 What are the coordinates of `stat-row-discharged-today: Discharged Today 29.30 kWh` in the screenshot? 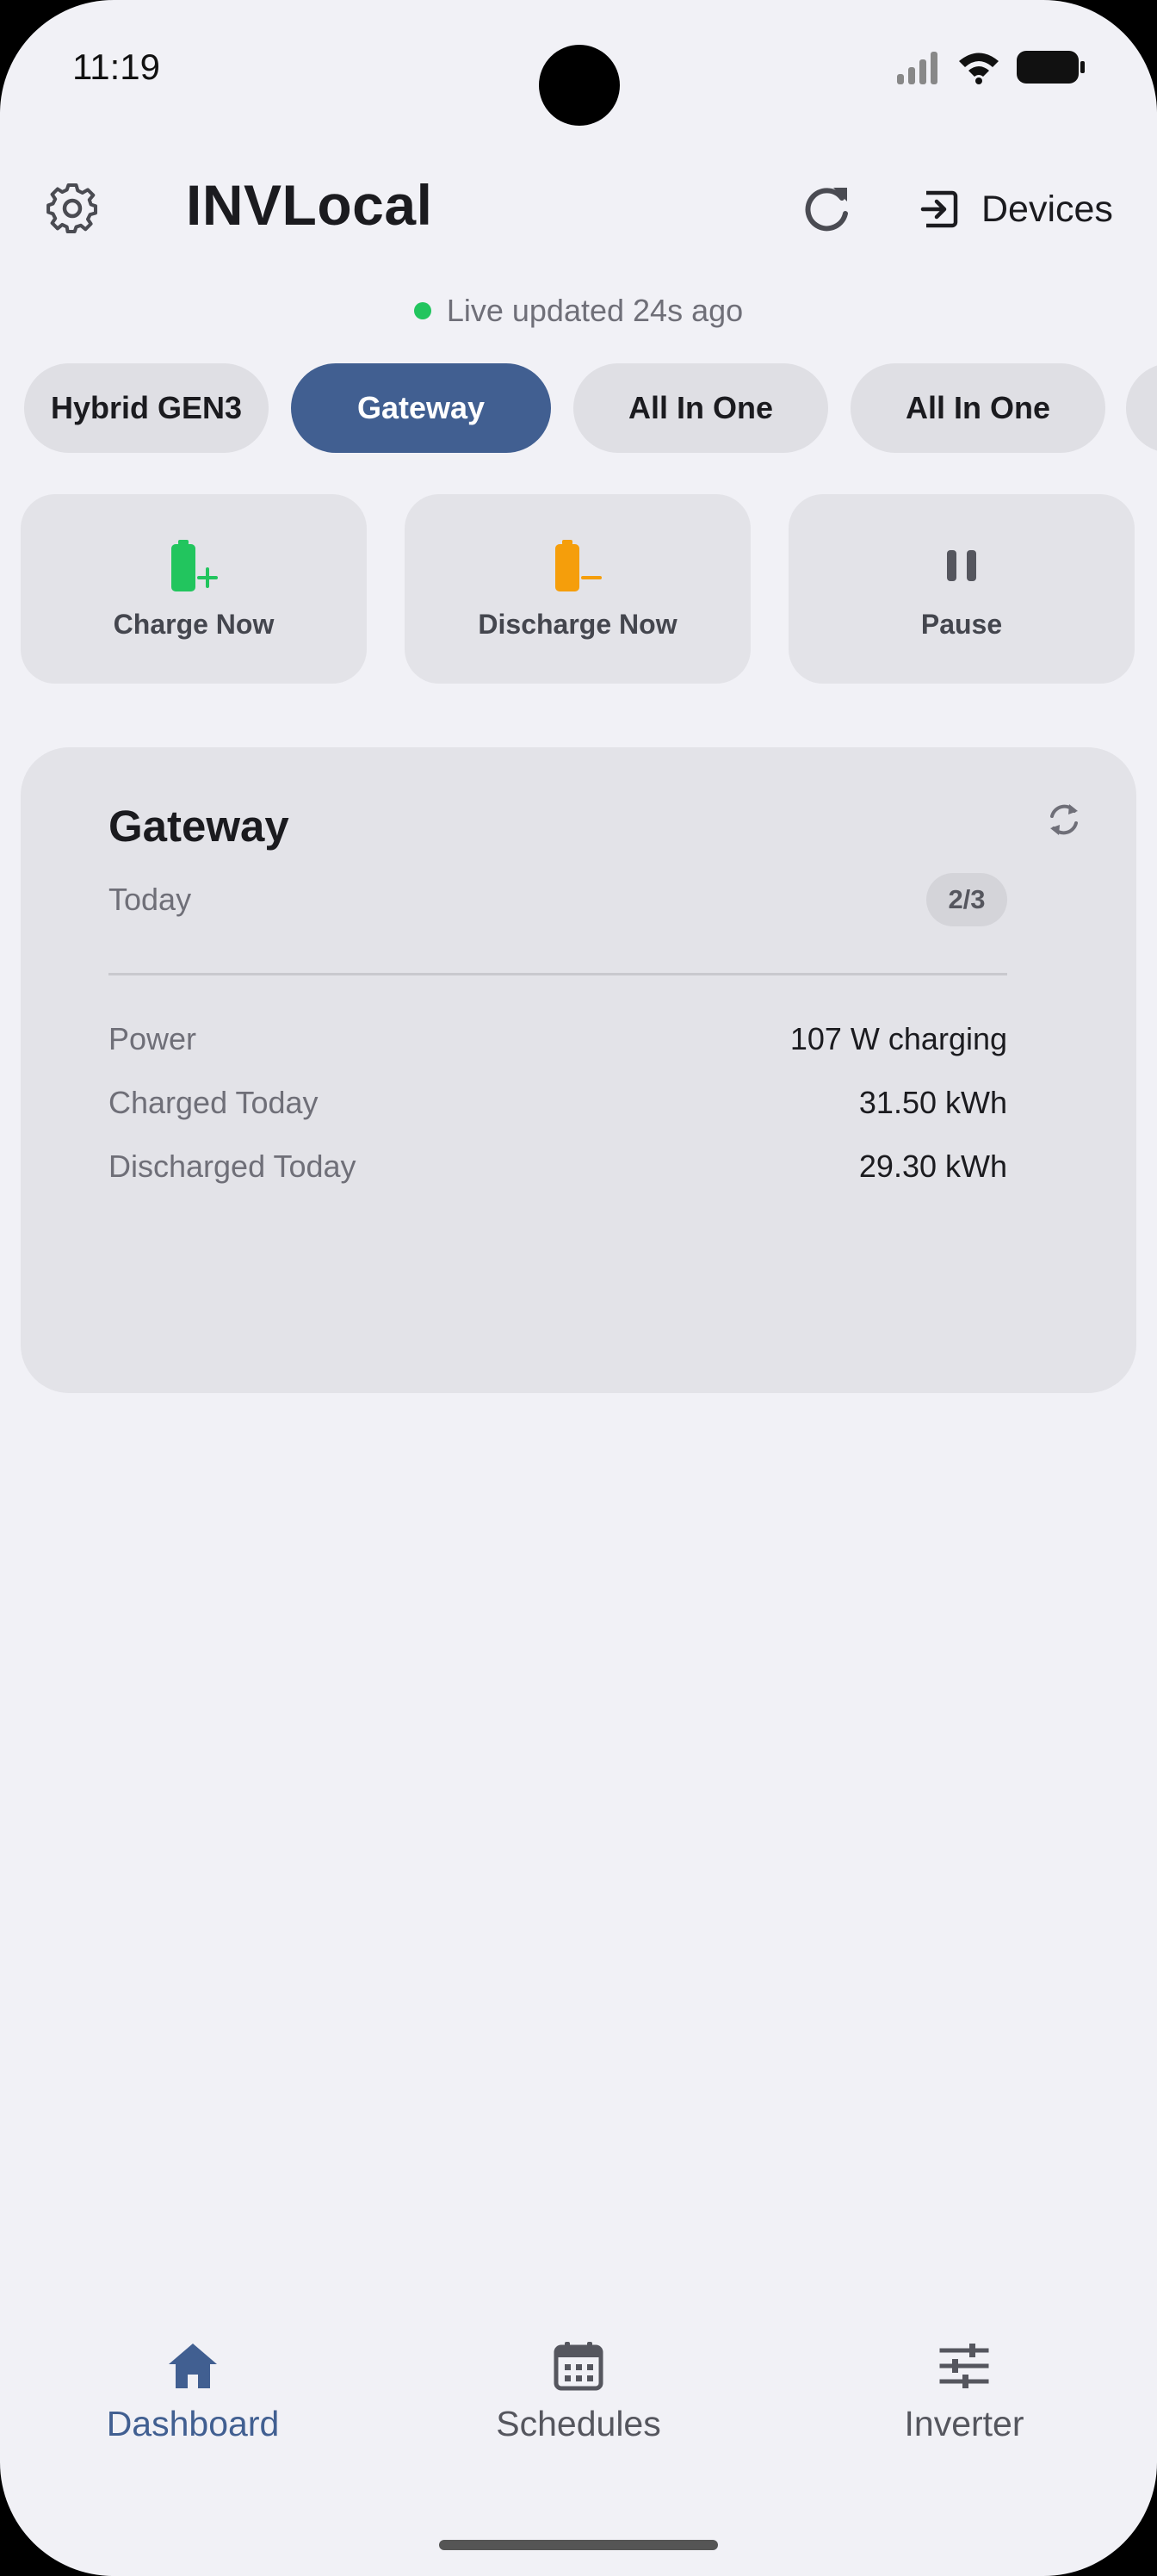 It's located at (557, 1167).